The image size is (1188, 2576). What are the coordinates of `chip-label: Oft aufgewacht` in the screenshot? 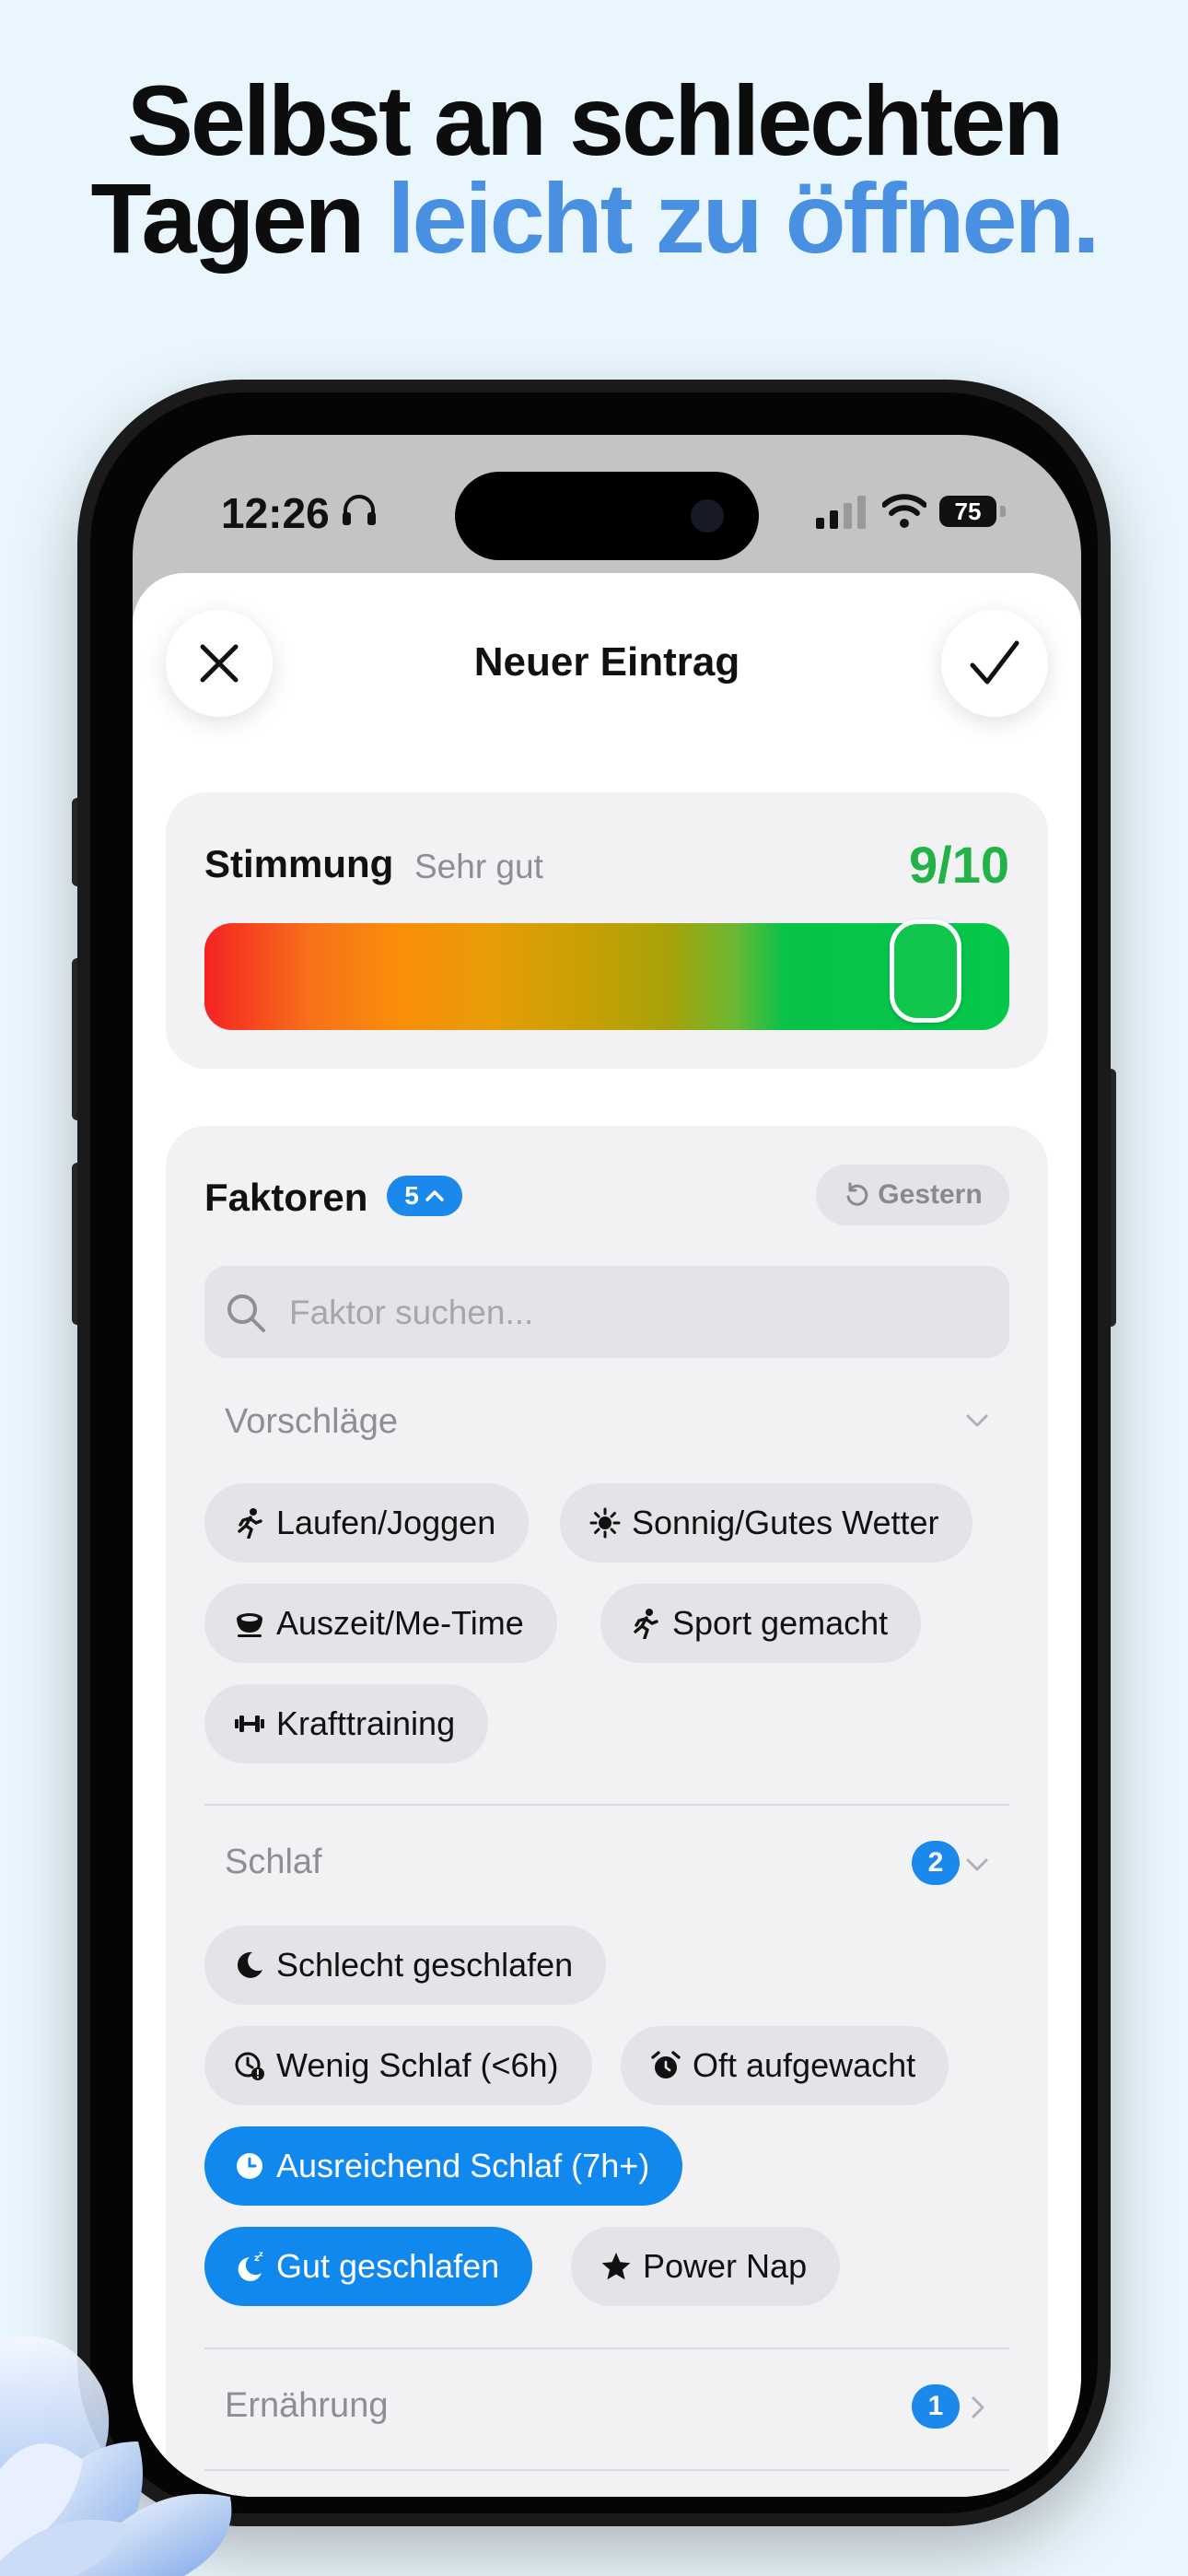 It's located at (804, 2065).